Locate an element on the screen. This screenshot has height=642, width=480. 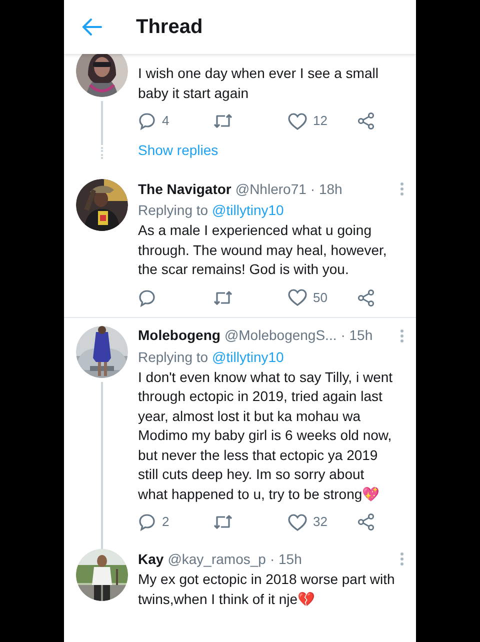
back-arrow-icon is located at coordinates (92, 27).